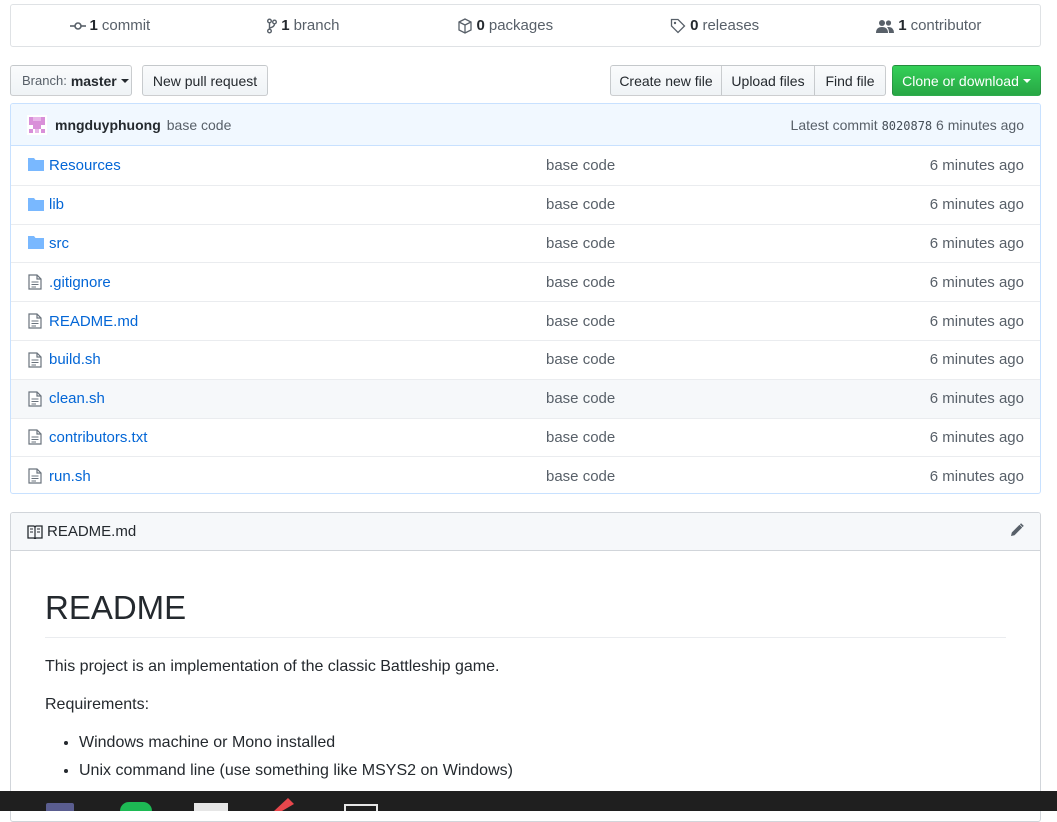 Image resolution: width=1057 pixels, height=822 pixels. What do you see at coordinates (70, 476) in the screenshot?
I see `file-name-link: run.sh` at bounding box center [70, 476].